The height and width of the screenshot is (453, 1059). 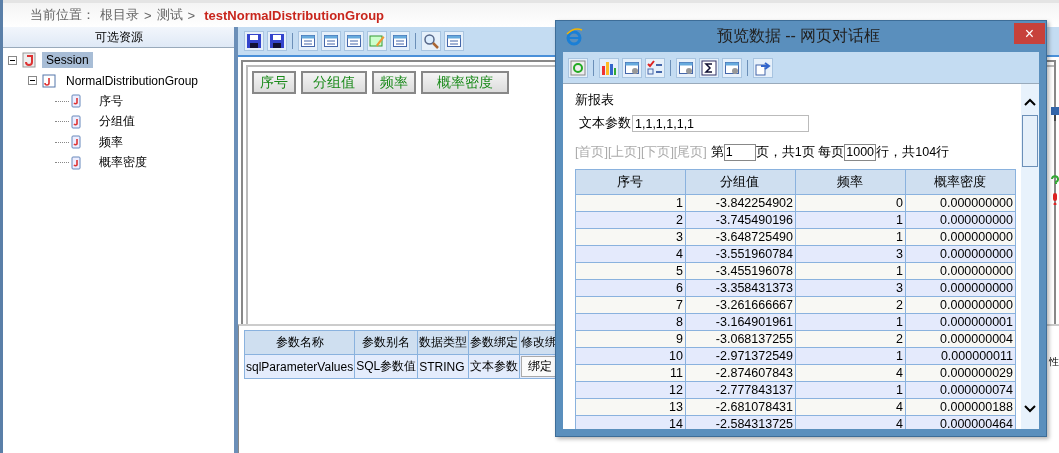 I want to click on scroll-down-icon, so click(x=1030, y=409).